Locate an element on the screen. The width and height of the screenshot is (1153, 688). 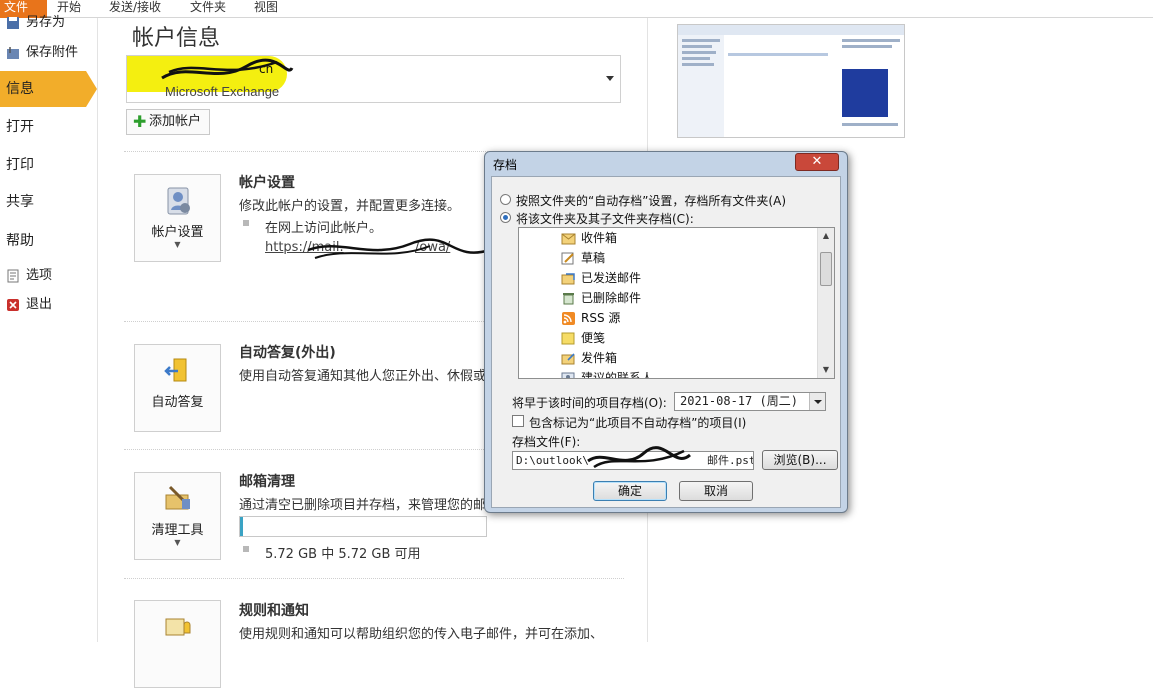
outbox-icon is located at coordinates (568, 359).